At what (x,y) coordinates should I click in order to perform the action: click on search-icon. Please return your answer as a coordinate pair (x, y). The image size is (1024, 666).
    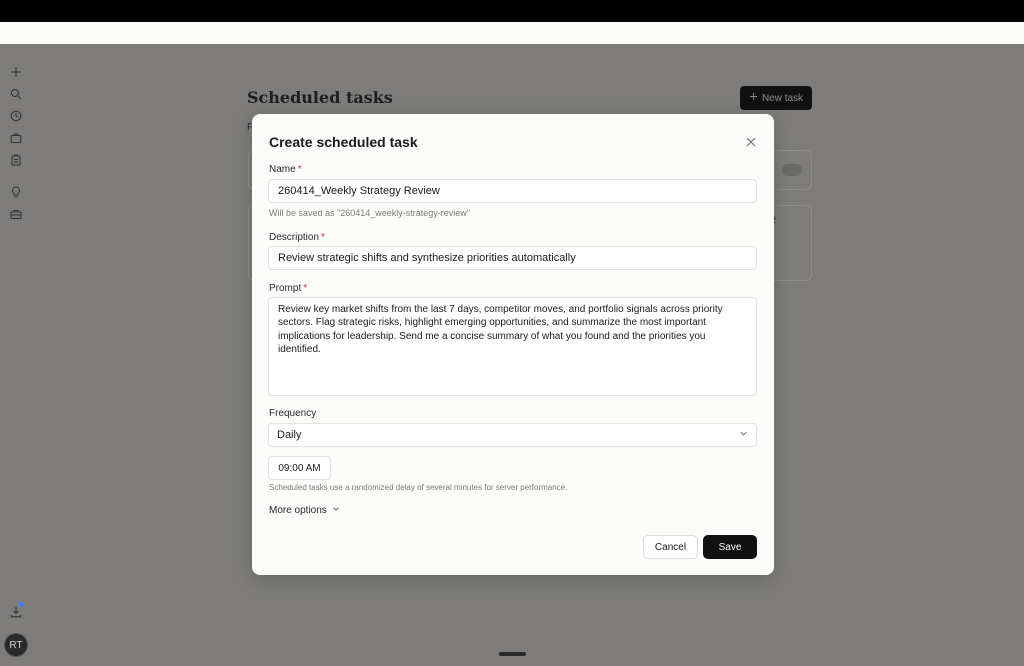
    Looking at the image, I should click on (16, 94).